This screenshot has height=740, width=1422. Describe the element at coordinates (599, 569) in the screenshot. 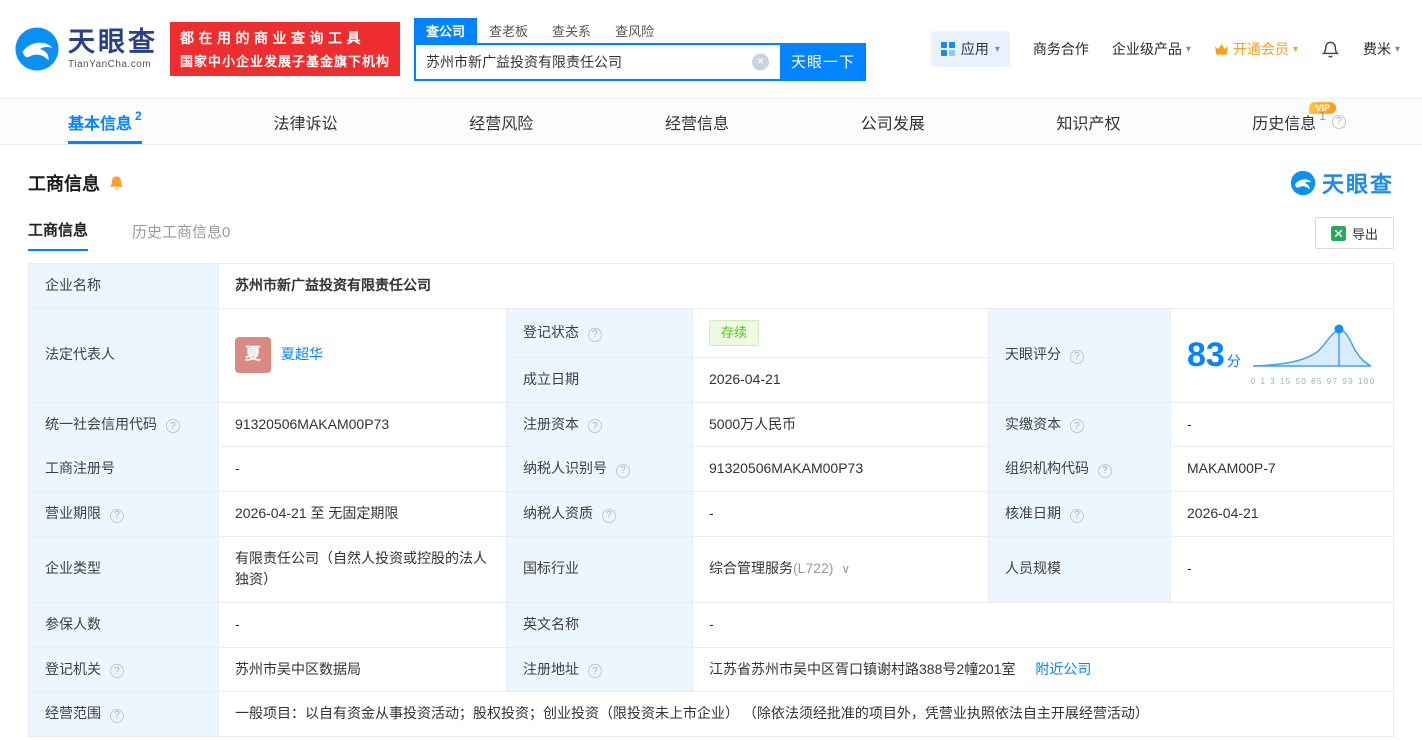

I see `label-industry: 国标行业` at that location.